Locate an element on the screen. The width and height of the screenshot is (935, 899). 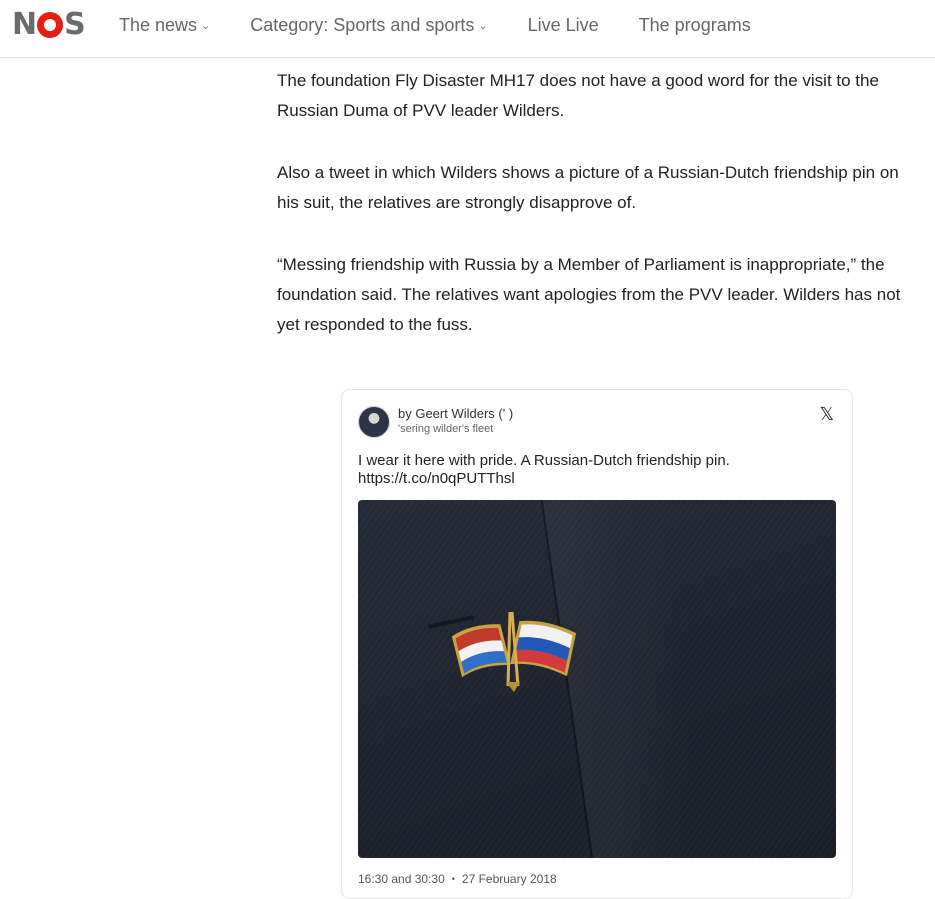
nav-item-programs: The programs is located at coordinates (695, 25).